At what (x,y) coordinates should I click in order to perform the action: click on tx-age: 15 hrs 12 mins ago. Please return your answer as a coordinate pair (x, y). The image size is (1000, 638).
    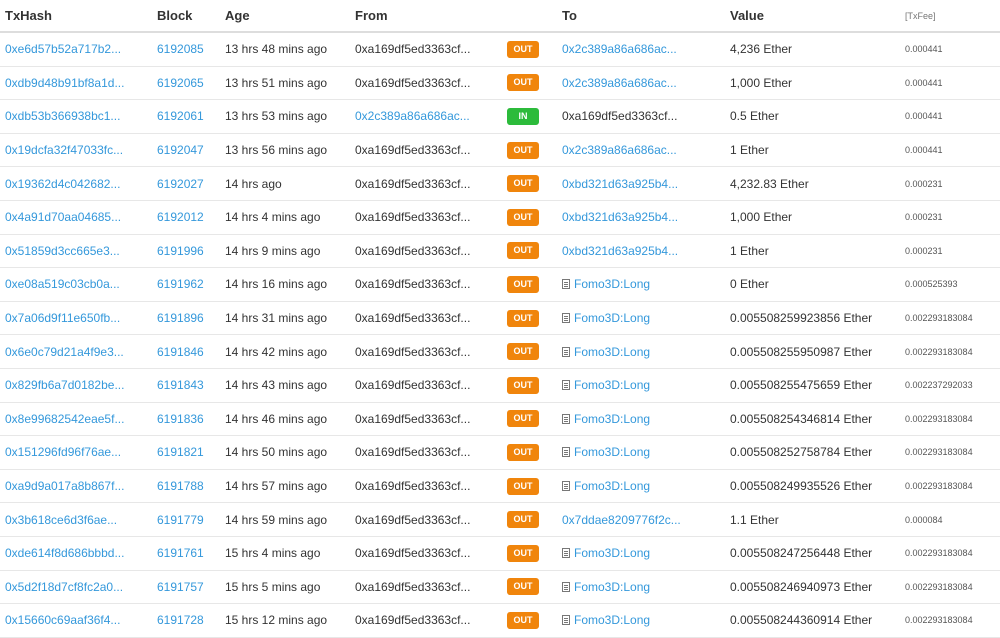
    Looking at the image, I should click on (276, 620).